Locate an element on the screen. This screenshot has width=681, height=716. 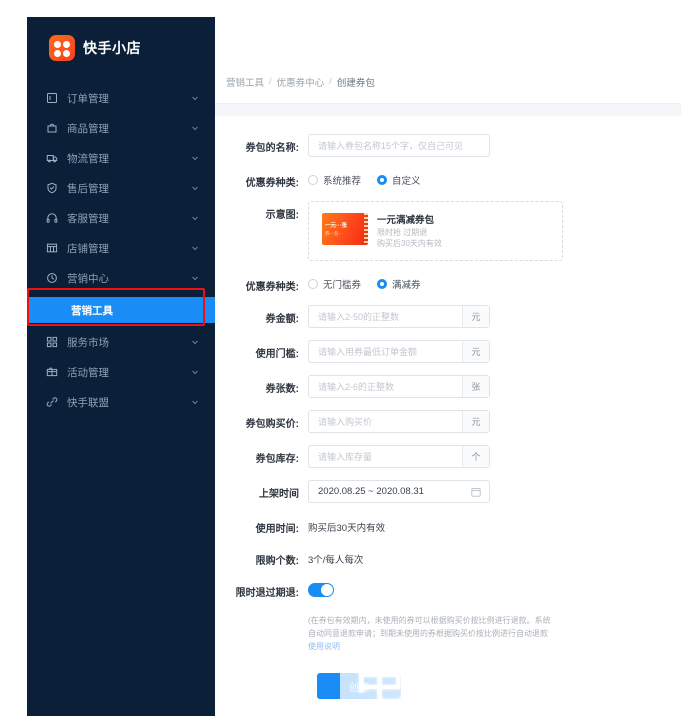
sidebar-item-label: 营销中心 is located at coordinates (88, 278).